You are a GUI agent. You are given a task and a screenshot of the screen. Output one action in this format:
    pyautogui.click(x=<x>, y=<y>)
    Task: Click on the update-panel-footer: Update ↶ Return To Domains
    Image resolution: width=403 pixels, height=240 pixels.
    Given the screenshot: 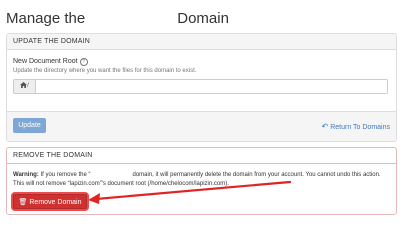 What is the action you would take?
    pyautogui.click(x=201, y=126)
    